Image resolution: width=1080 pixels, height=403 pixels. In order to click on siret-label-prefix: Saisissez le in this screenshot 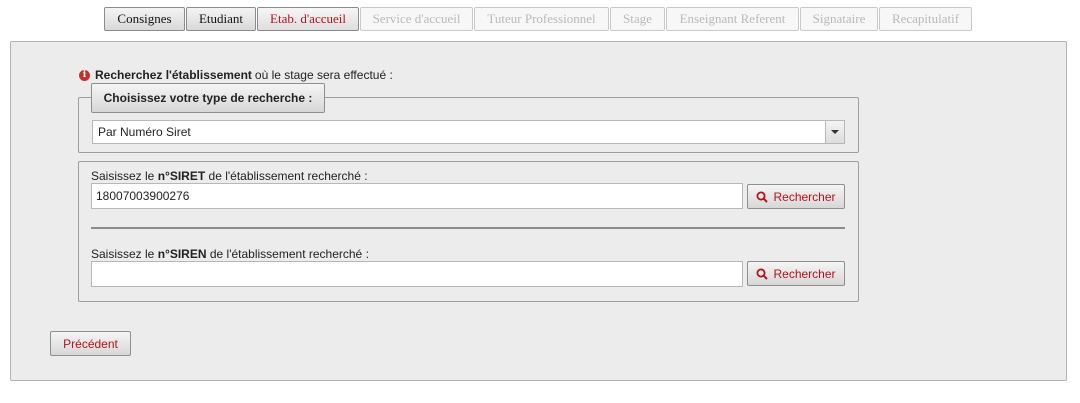, I will do `click(123, 176)`.